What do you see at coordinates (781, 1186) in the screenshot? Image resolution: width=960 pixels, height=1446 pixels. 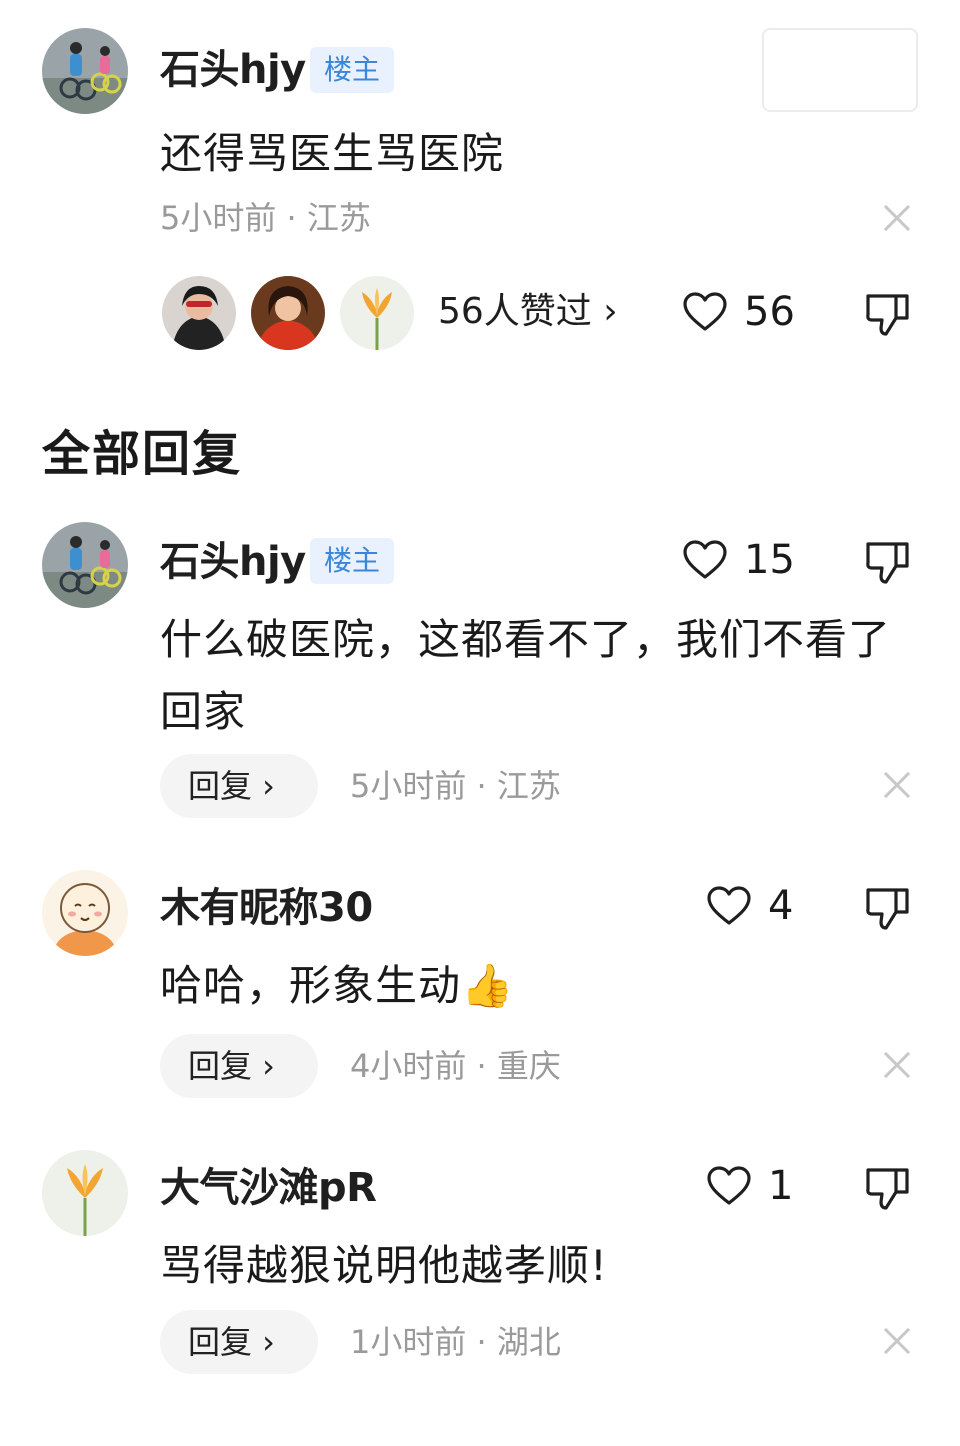 I see `like-count: 1` at bounding box center [781, 1186].